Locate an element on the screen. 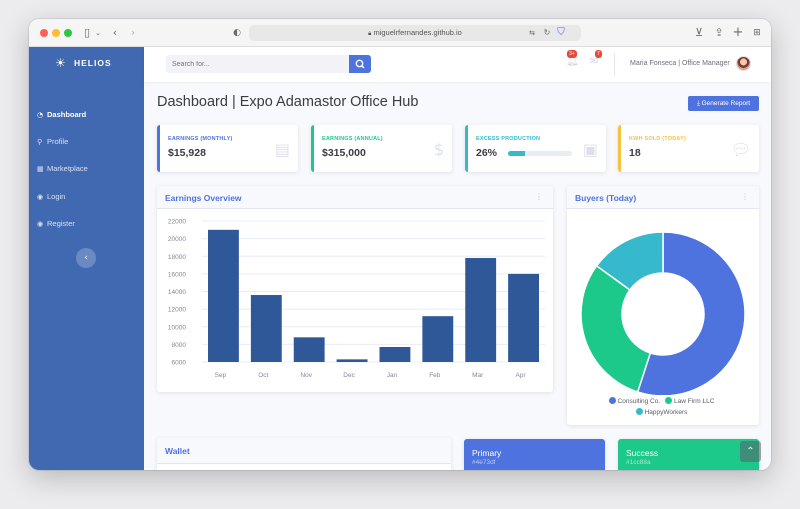 The width and height of the screenshot is (800, 509). color-card-title: Primary is located at coordinates (487, 453).